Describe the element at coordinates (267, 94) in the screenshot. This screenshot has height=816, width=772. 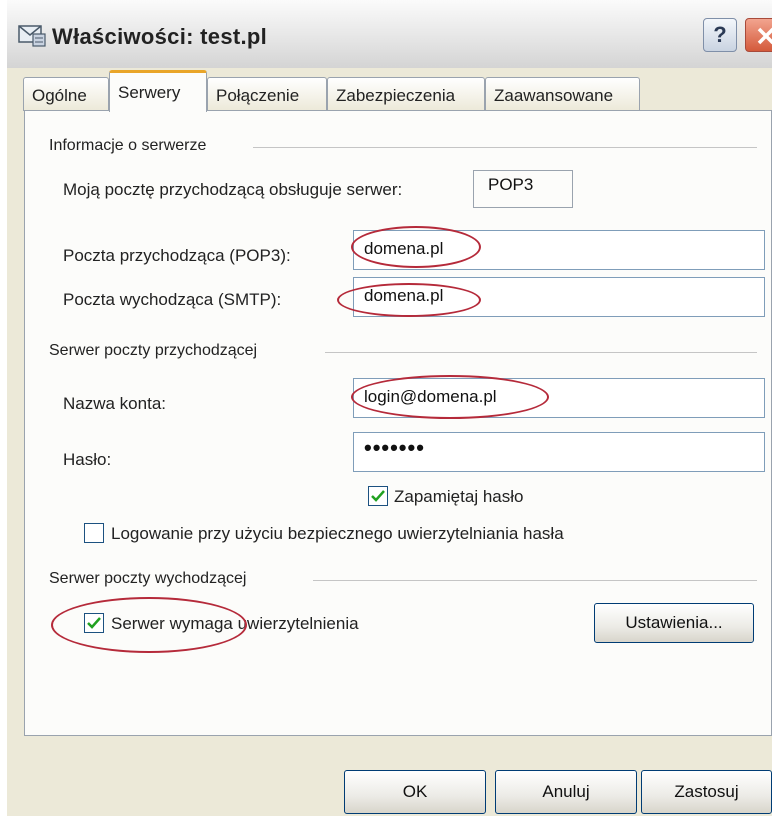
I see `tab-connection: Połączenie` at that location.